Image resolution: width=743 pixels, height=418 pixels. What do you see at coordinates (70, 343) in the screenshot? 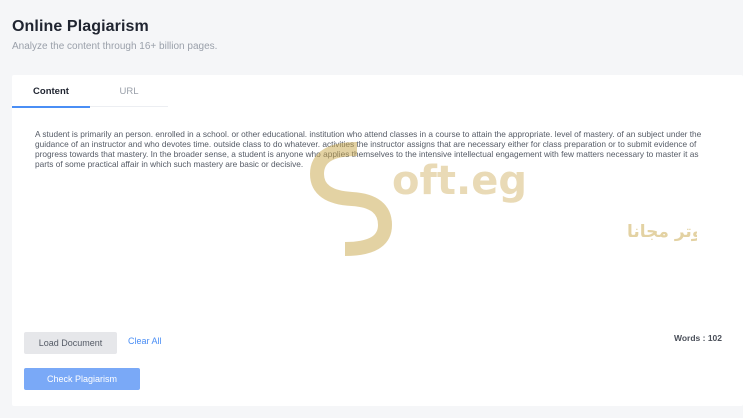
I see `load-document-button: Load Document` at bounding box center [70, 343].